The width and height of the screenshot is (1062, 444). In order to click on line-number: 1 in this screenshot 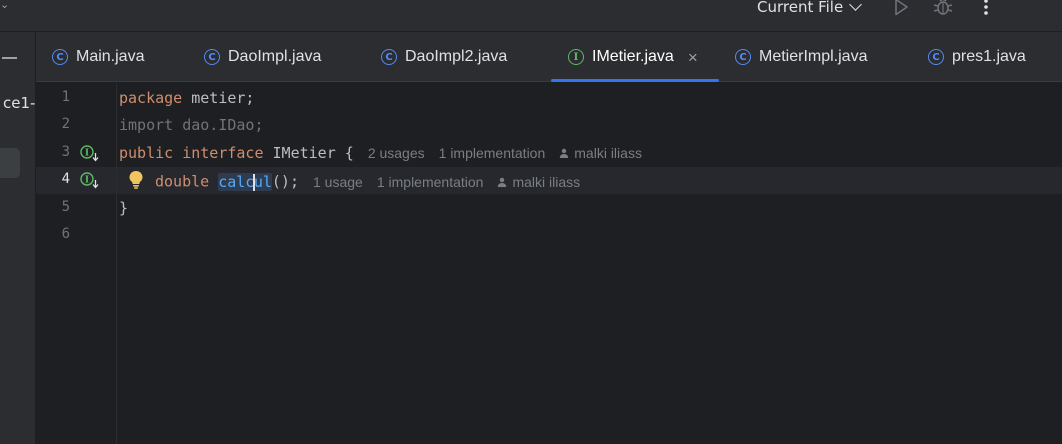, I will do `click(65, 97)`.